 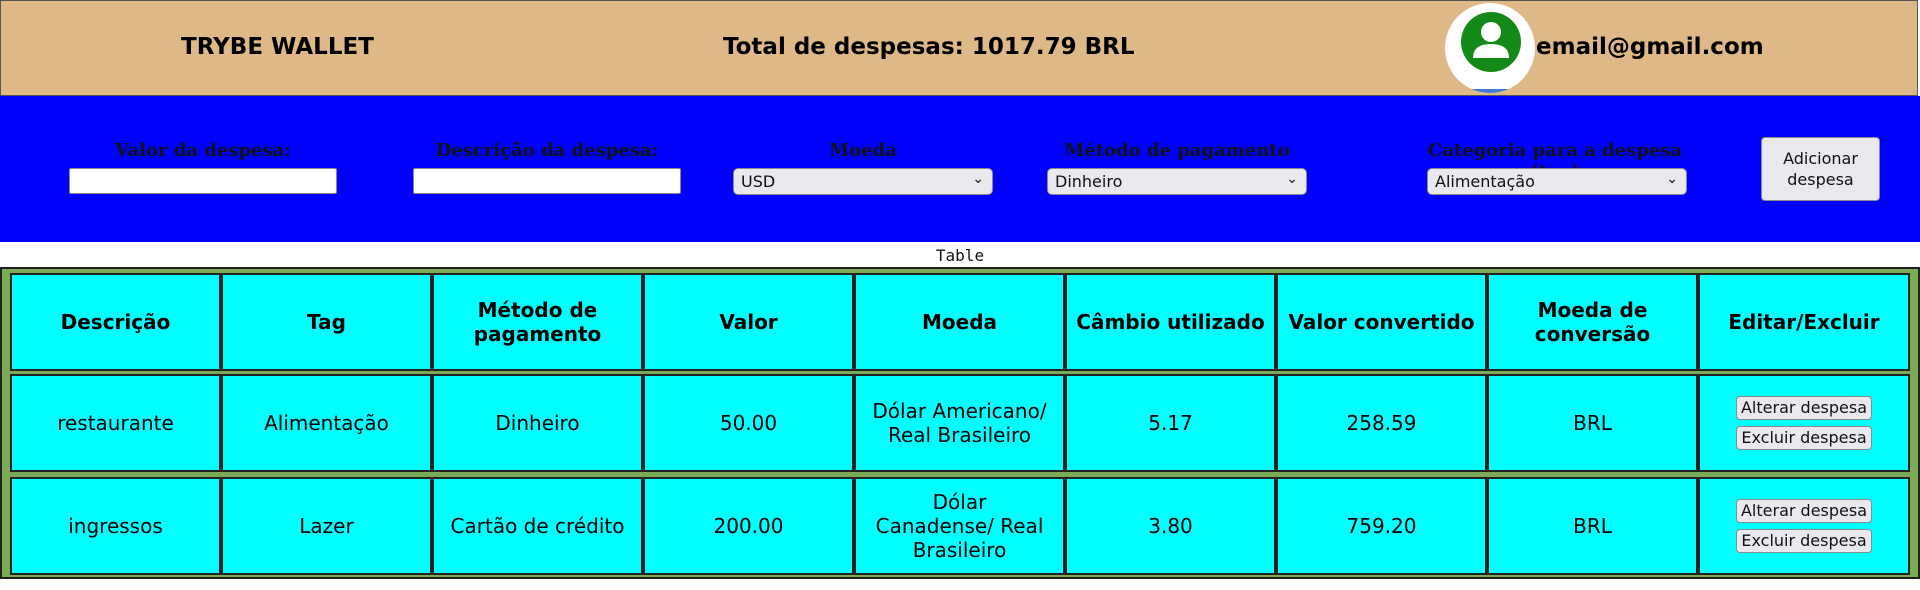 I want to click on app-title: TRYBE WALLET, so click(x=277, y=47).